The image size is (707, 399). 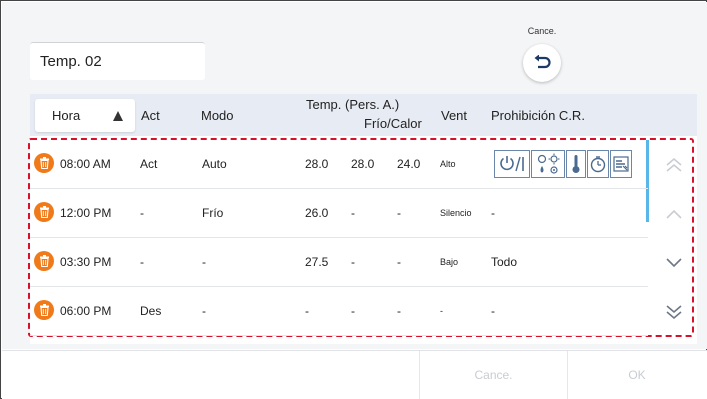 What do you see at coordinates (317, 213) in the screenshot?
I see `row-temp-set: 26.0` at bounding box center [317, 213].